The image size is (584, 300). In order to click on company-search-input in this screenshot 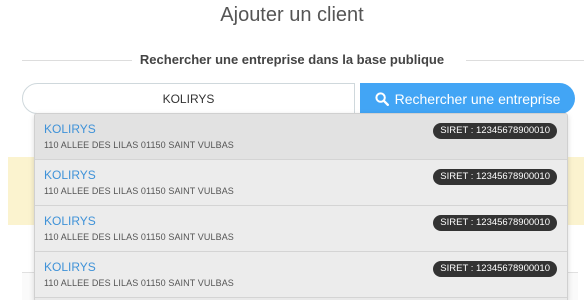, I will do `click(188, 98)`.